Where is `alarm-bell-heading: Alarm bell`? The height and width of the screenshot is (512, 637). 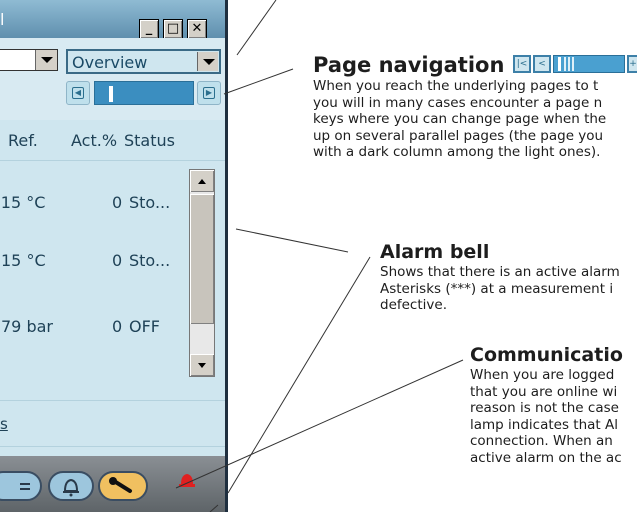
alarm-bell-heading: Alarm bell is located at coordinates (435, 252).